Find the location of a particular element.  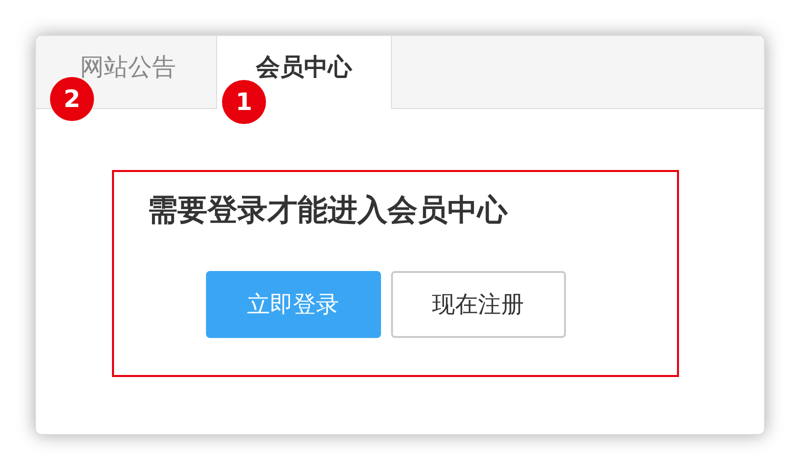

register-button: 现在注册 is located at coordinates (478, 304).